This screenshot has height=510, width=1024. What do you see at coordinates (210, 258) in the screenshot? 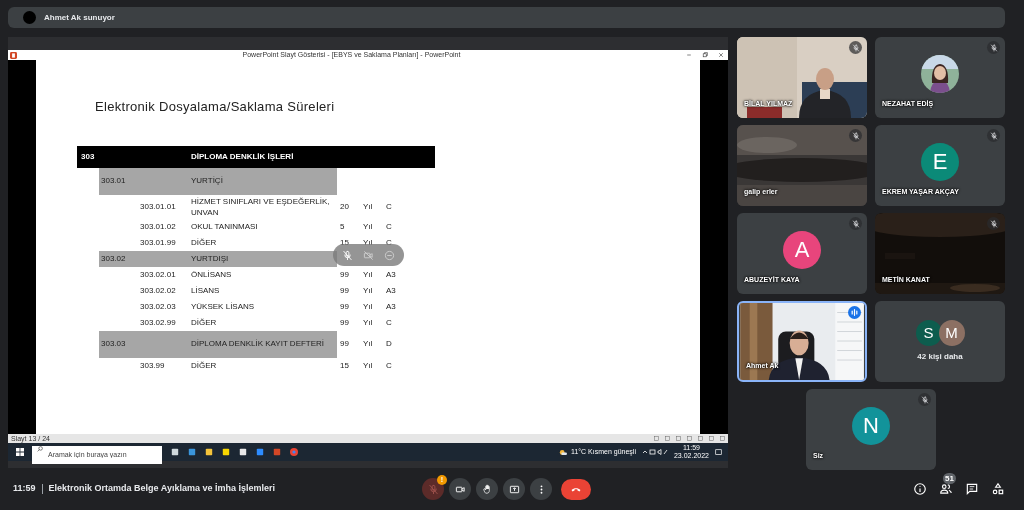
I see `table-cell: YURTDIŞI` at bounding box center [210, 258].